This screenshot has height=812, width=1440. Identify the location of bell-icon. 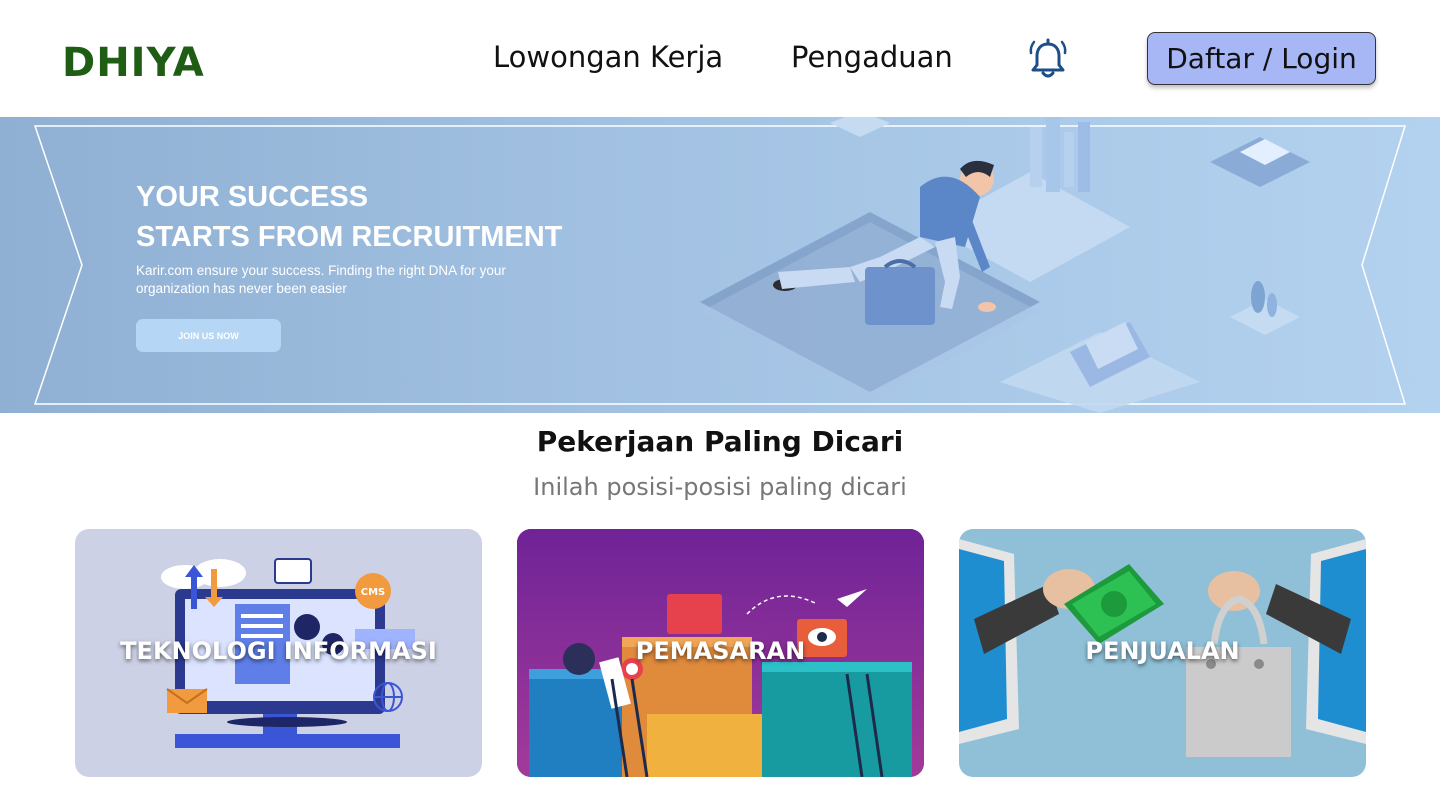
(1048, 59).